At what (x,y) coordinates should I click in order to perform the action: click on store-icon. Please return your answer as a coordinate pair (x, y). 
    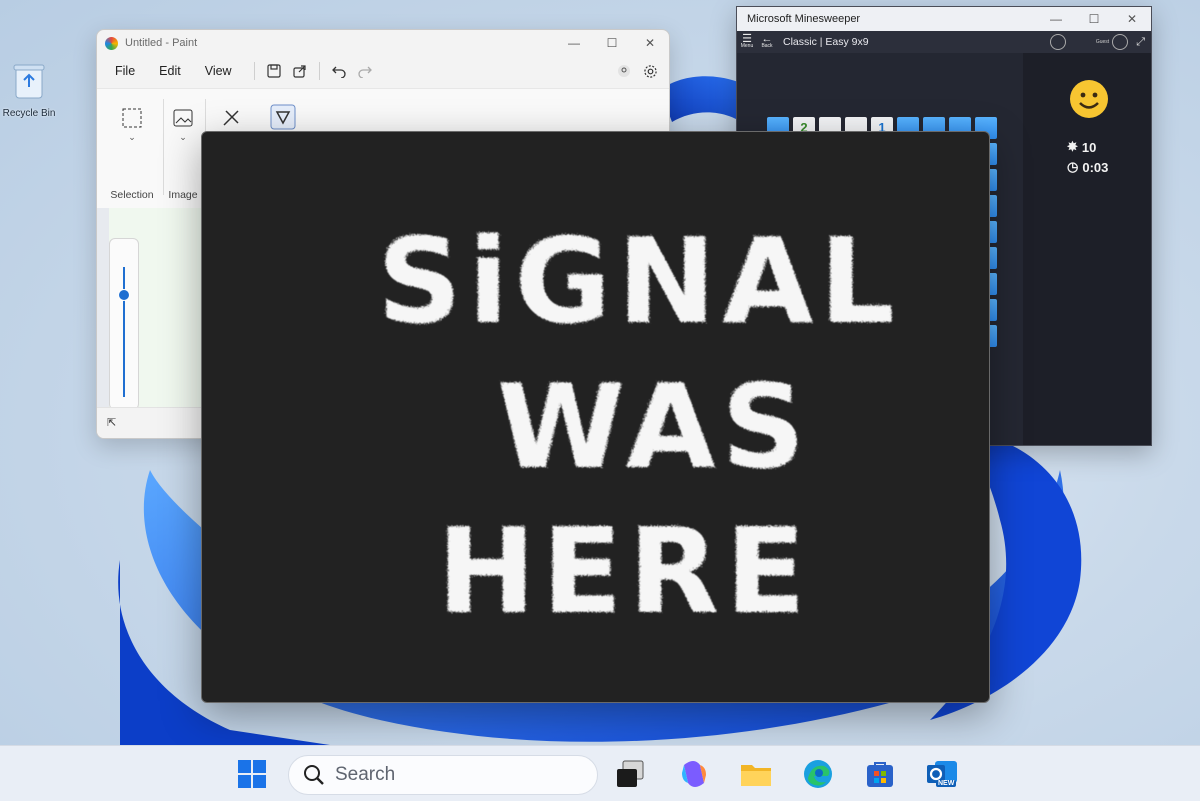
    Looking at the image, I should click on (880, 774).